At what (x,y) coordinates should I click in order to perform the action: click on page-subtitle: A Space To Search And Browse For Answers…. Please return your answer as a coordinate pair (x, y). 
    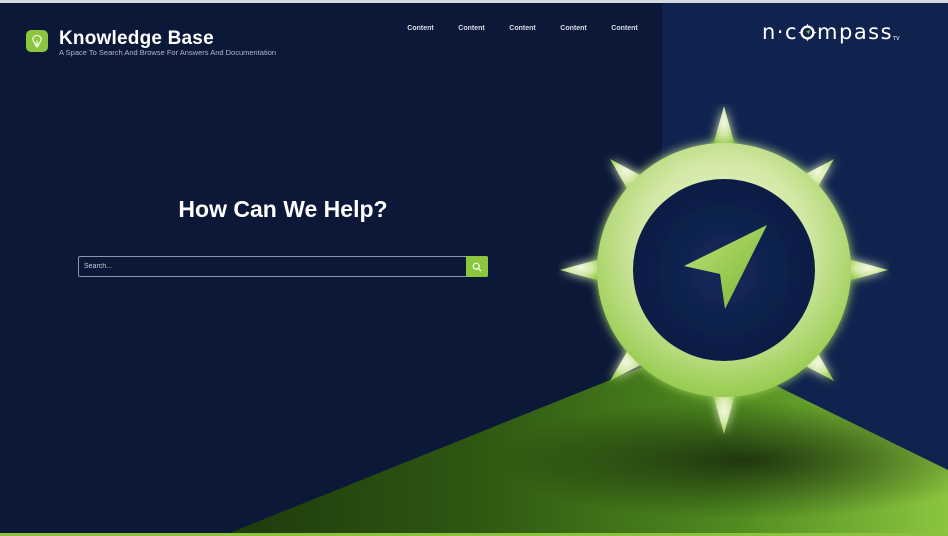
    Looking at the image, I should click on (168, 52).